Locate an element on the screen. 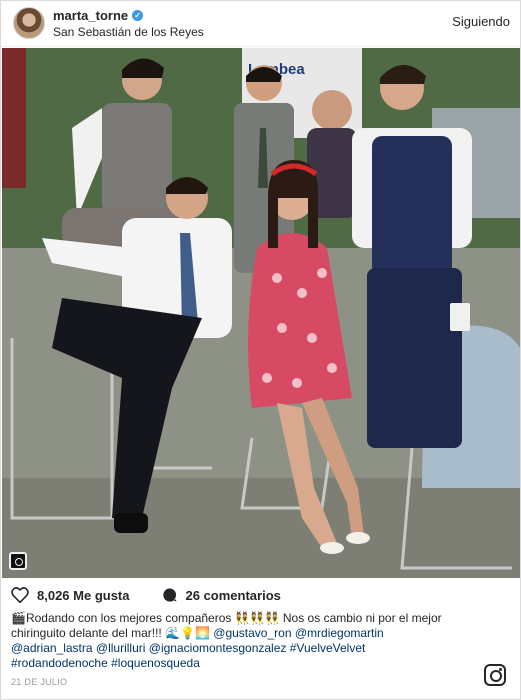 The width and height of the screenshot is (521, 700). mention-gustavo: @gustavo_ron is located at coordinates (252, 633).